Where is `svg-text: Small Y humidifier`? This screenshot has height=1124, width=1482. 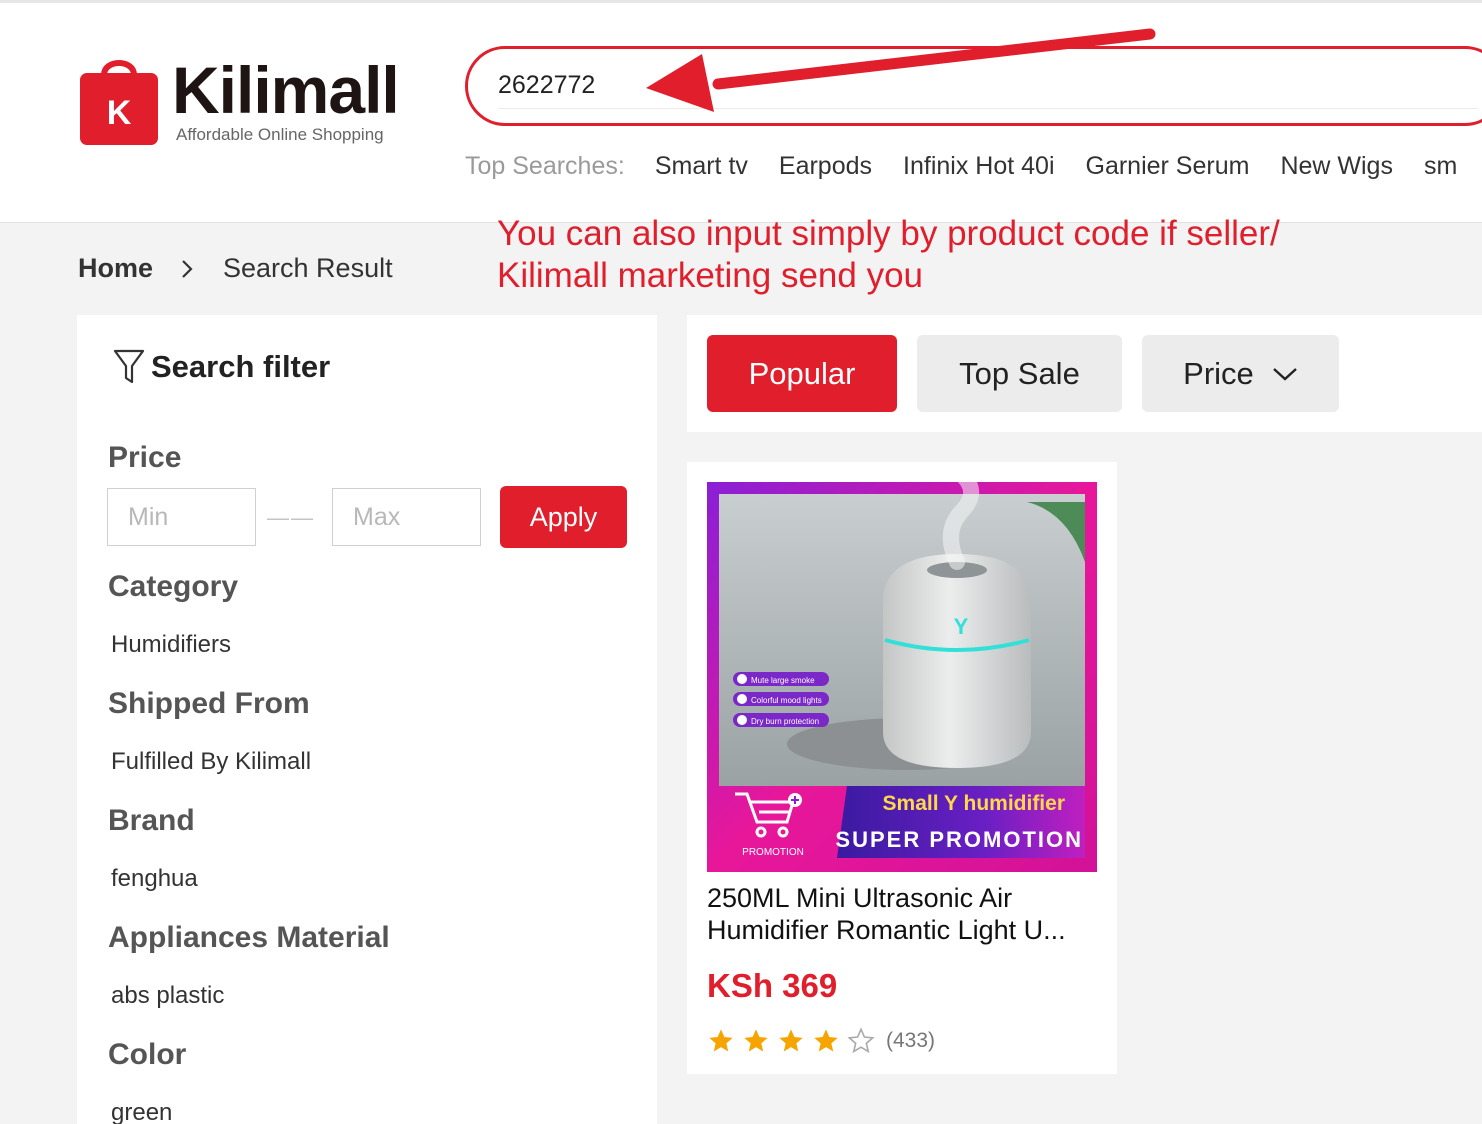
svg-text: Small Y humidifier is located at coordinates (974, 803).